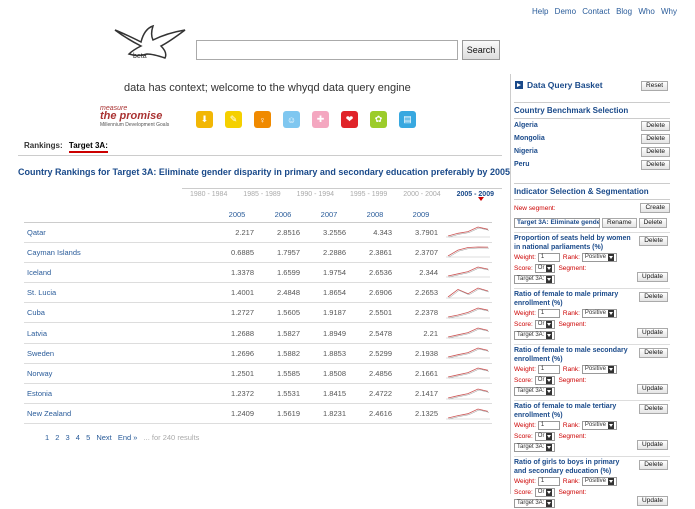  Describe the element at coordinates (119, 374) in the screenshot. I see `country-link: Norway` at that location.